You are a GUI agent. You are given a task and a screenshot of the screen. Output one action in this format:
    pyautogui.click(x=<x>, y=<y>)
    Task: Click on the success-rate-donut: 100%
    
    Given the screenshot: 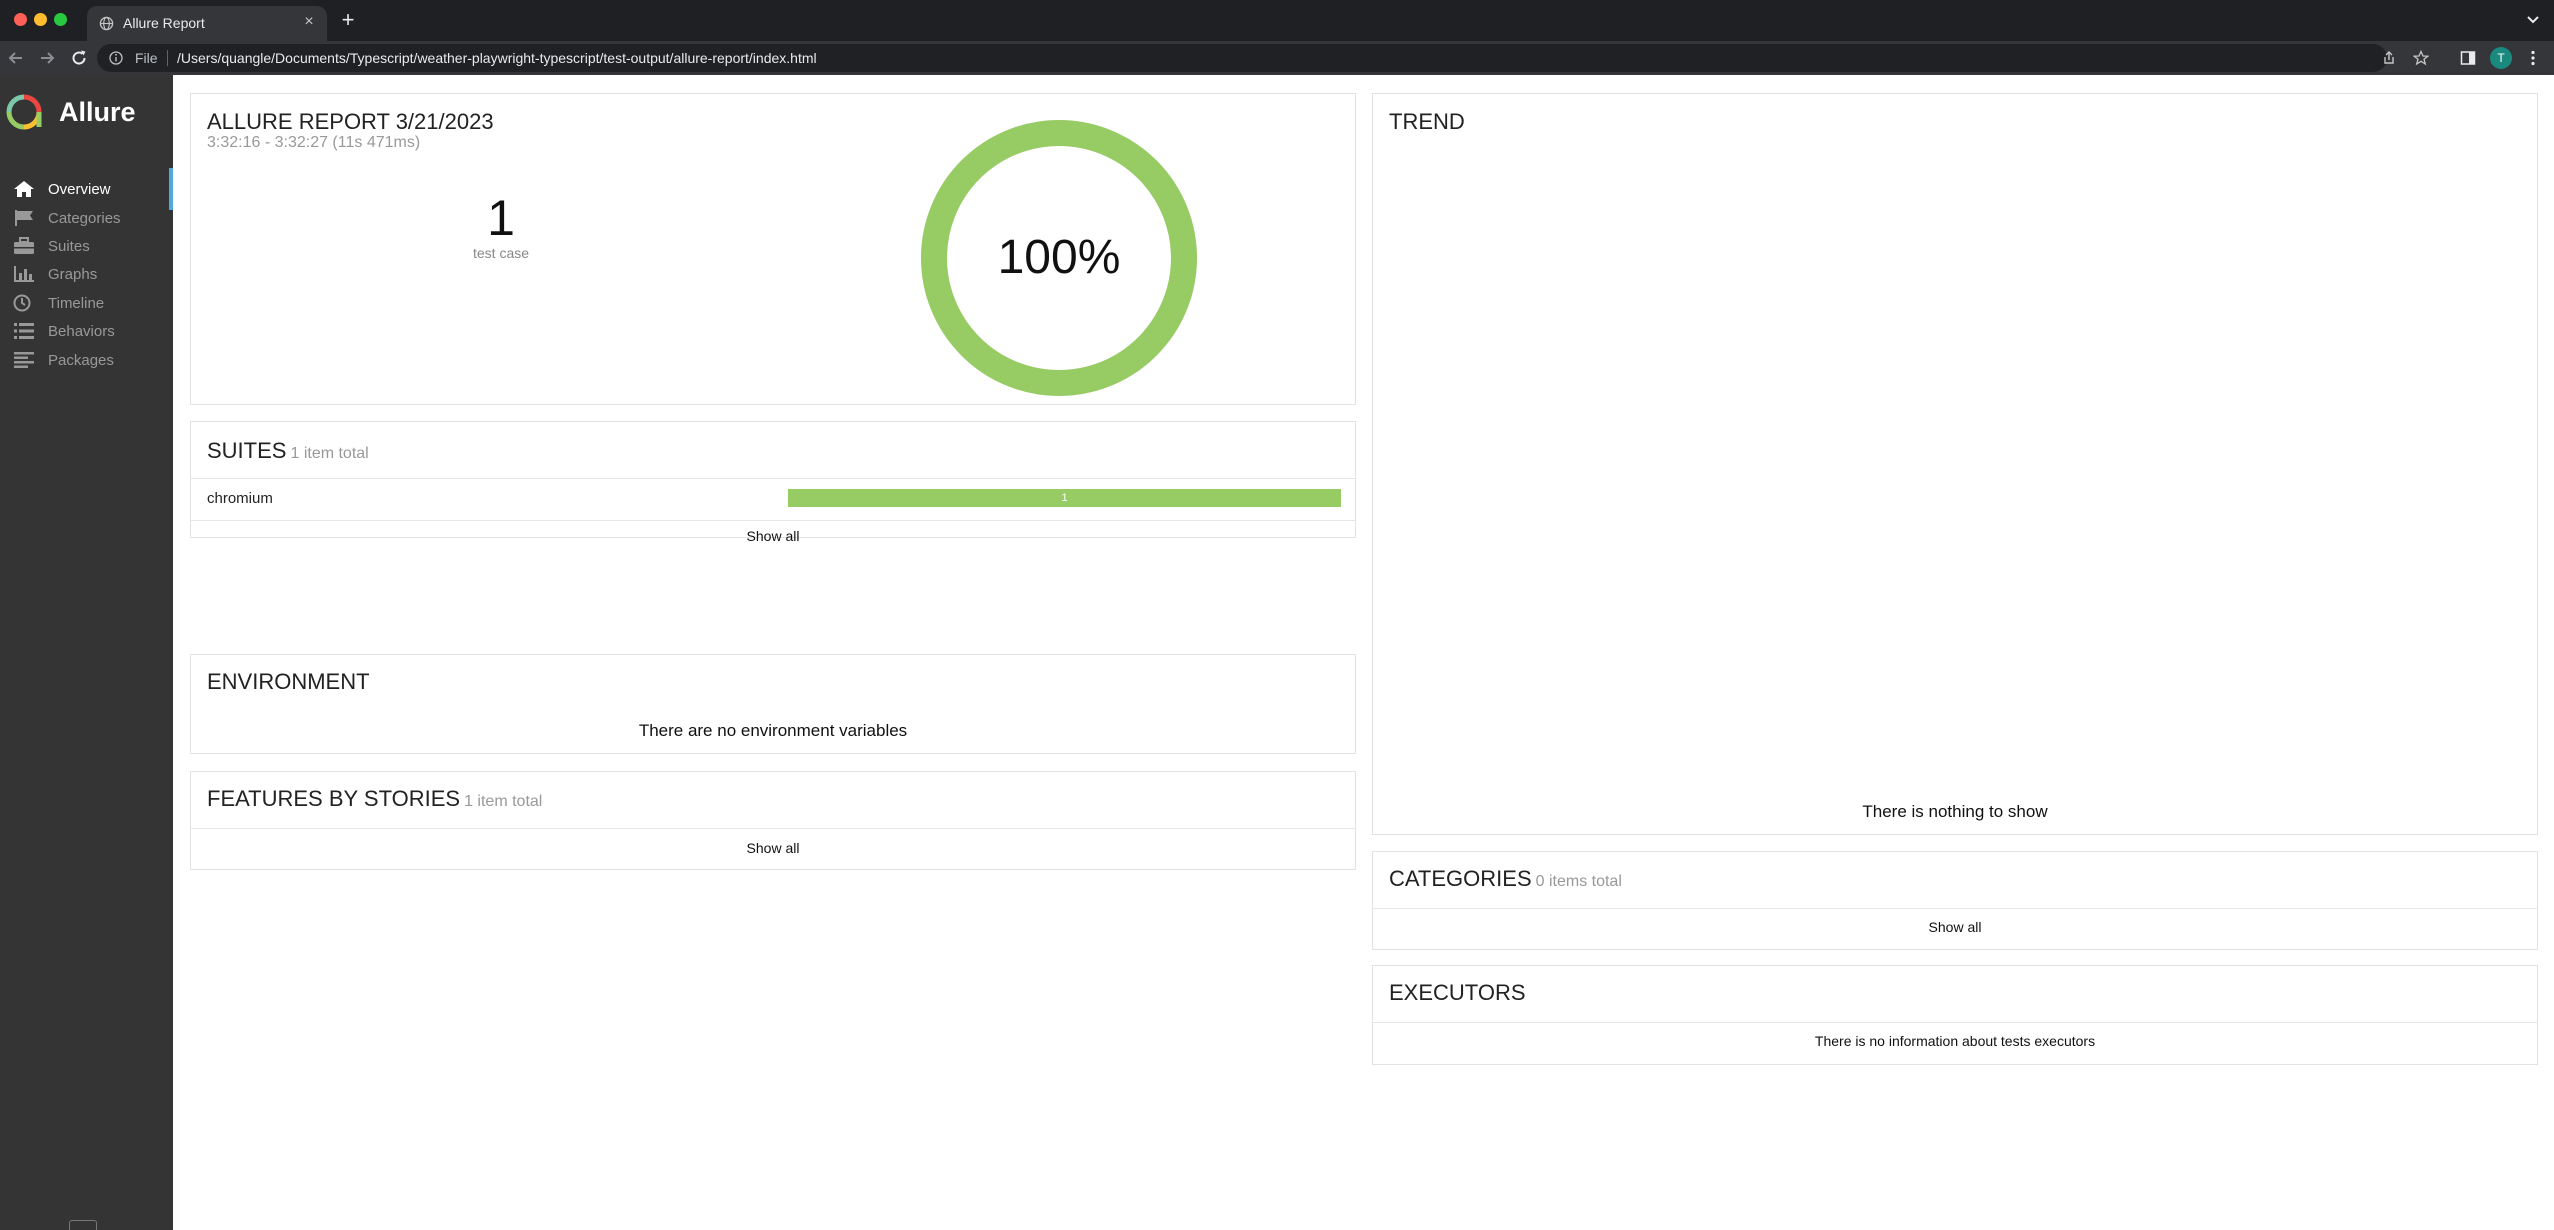 What is the action you would take?
    pyautogui.click(x=1059, y=258)
    